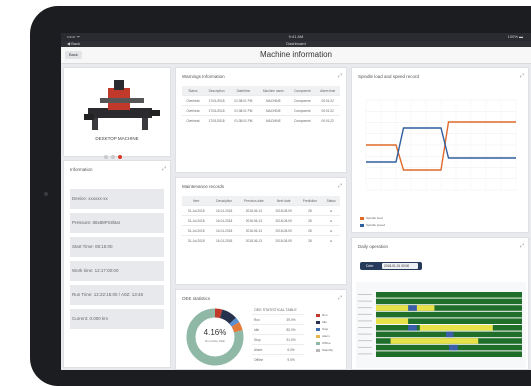 This screenshot has height=386, width=531. I want to click on column-header: Status, so click(193, 91).